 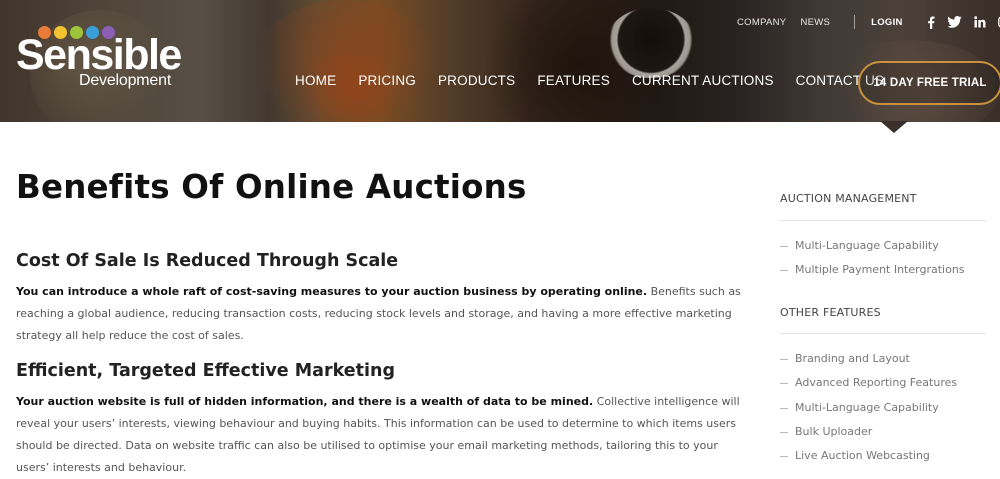 I want to click on nav-features: FEATURES, so click(x=573, y=80).